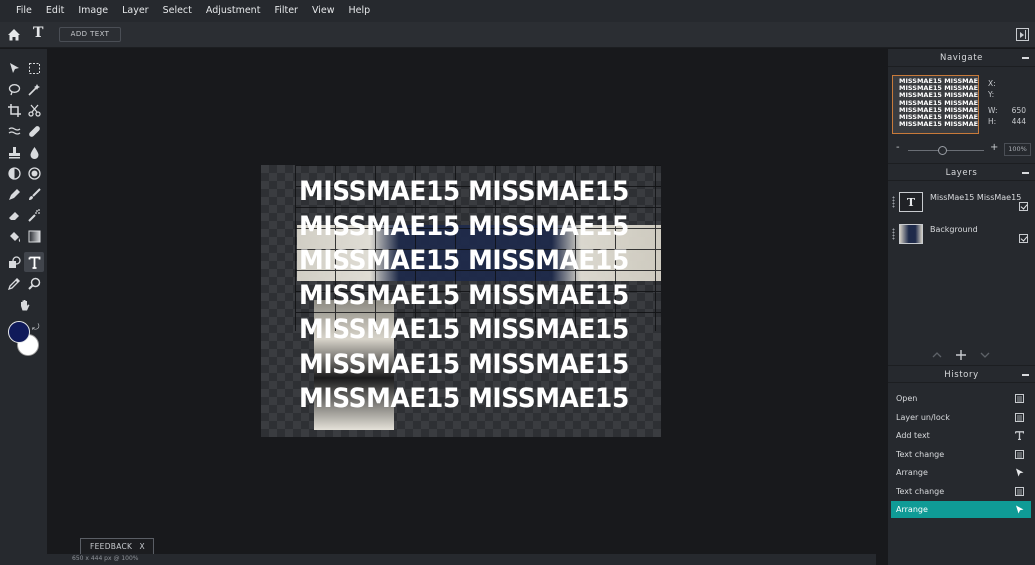  Describe the element at coordinates (14, 68) in the screenshot. I see `move-tool-icon` at that location.